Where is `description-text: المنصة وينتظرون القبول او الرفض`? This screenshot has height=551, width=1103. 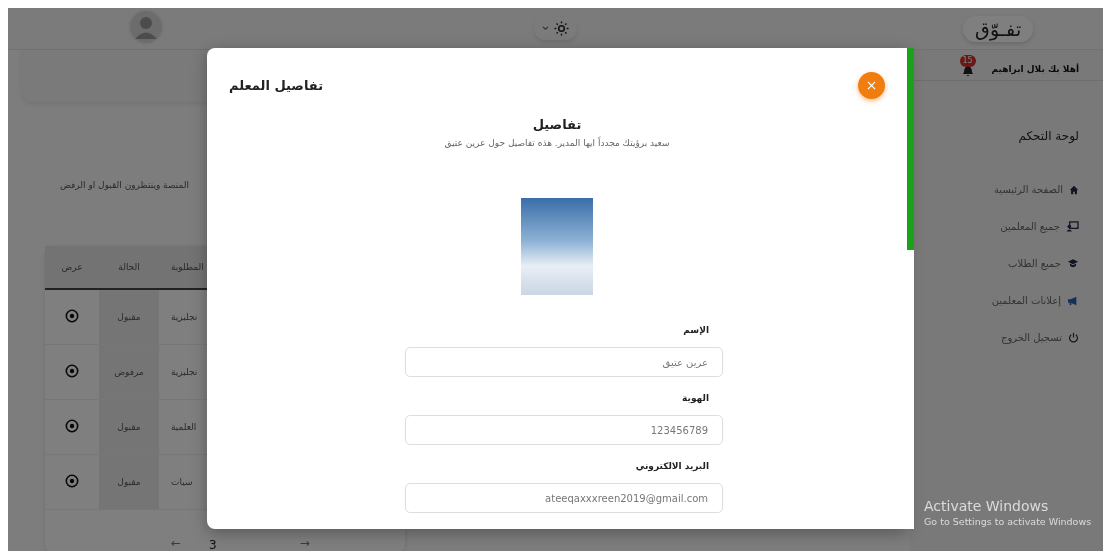
description-text: المنصة وينتظرون القبول او الرفض is located at coordinates (124, 185).